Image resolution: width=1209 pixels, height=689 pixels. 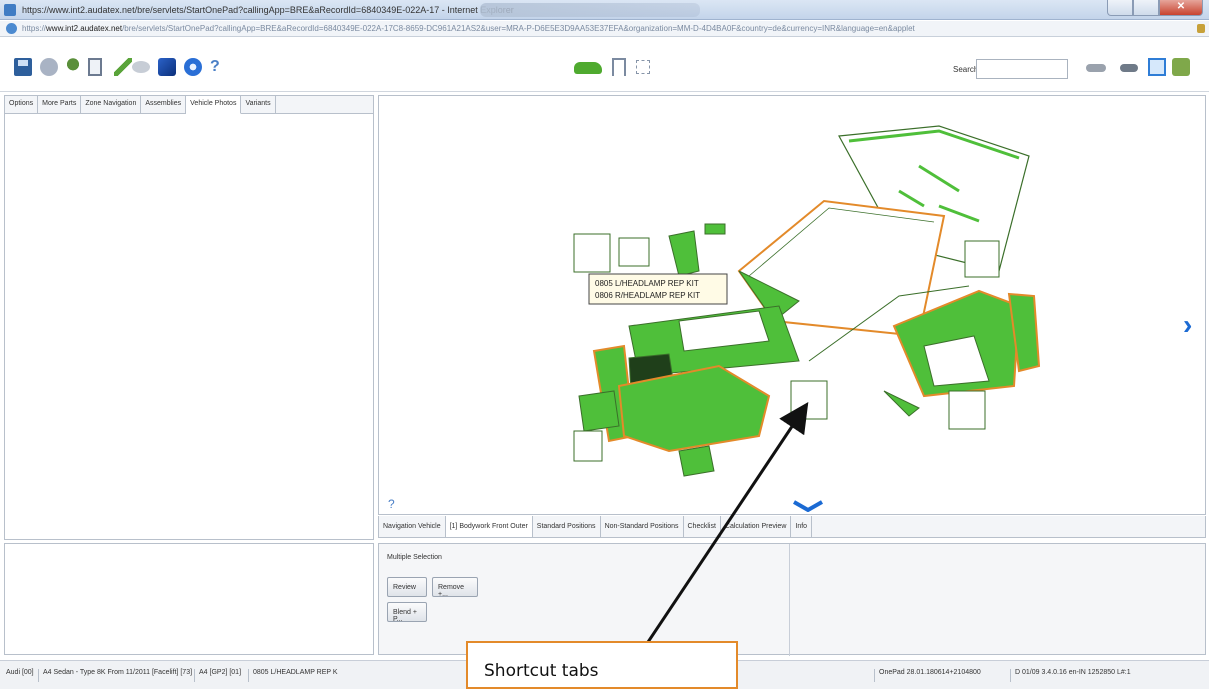 I want to click on settings-icon, so click(x=49, y=67).